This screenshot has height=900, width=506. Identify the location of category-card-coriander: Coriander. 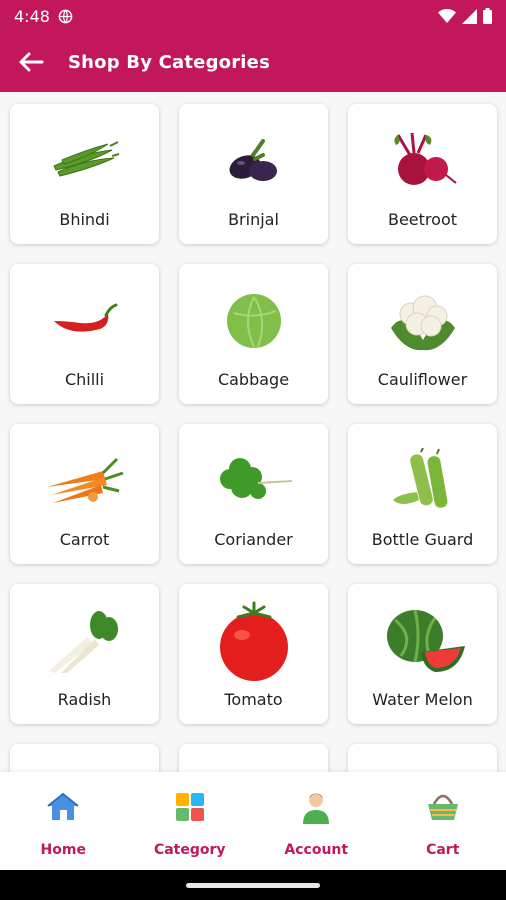
(253, 494).